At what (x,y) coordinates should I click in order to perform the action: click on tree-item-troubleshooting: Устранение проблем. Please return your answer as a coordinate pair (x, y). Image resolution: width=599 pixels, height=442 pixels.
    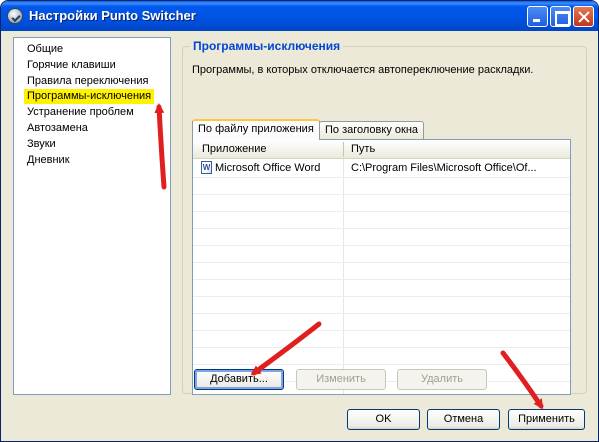
    Looking at the image, I should click on (80, 112).